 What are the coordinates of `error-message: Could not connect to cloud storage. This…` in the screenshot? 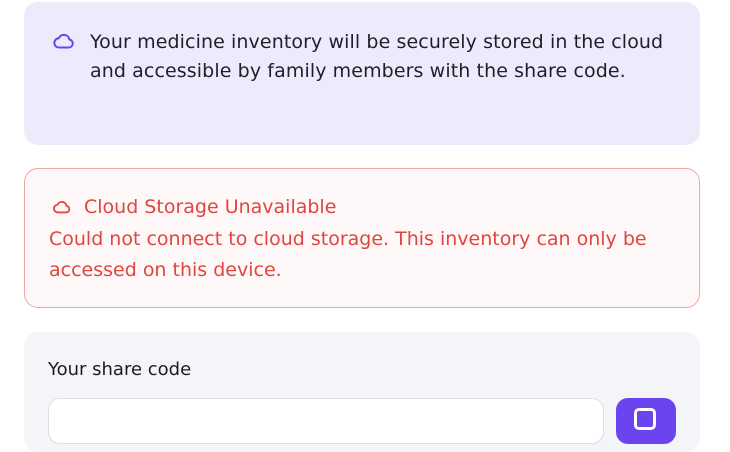 It's located at (348, 254).